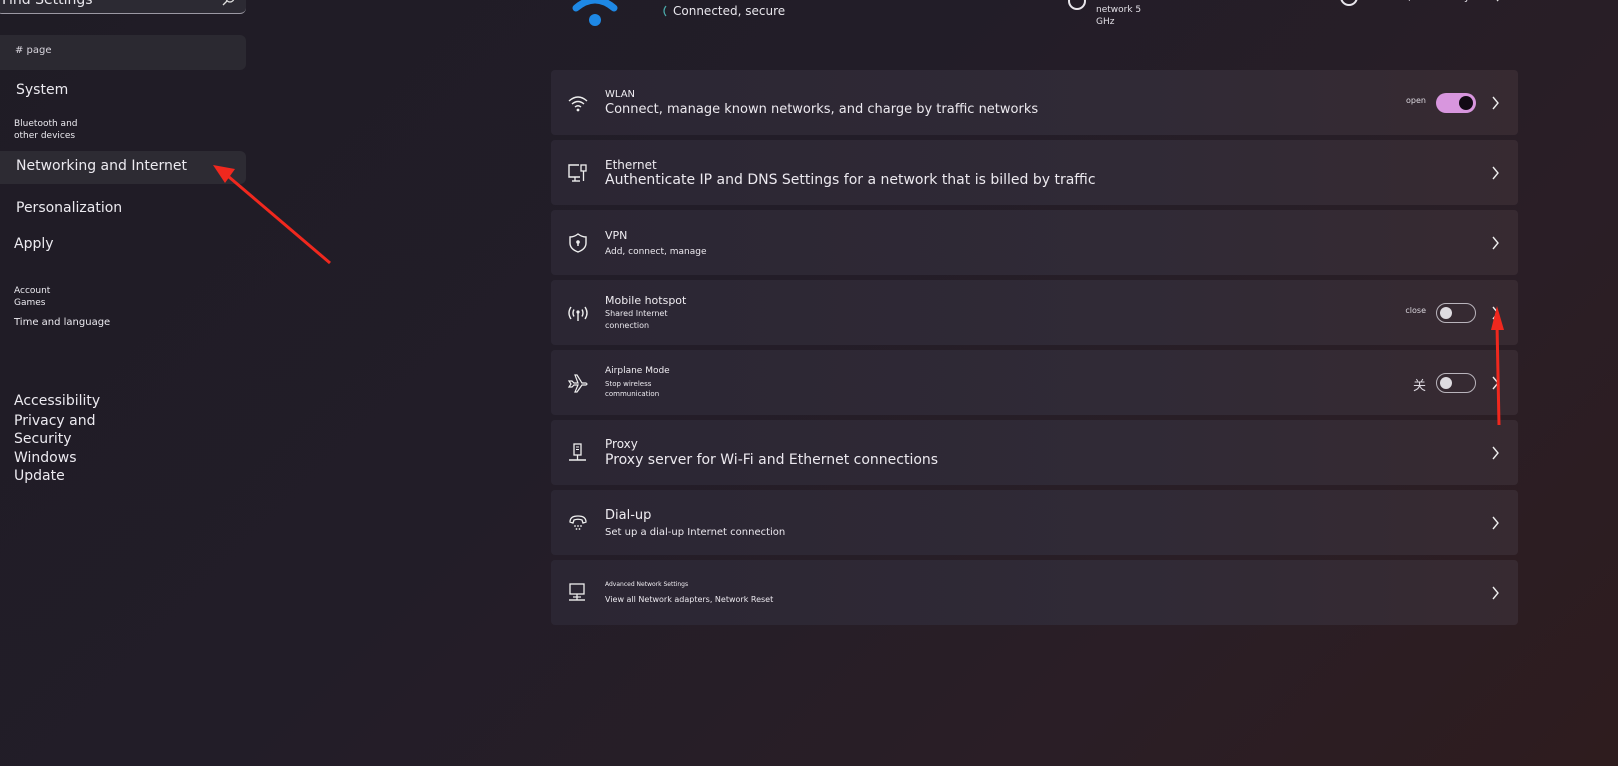  What do you see at coordinates (1119, 13) in the screenshot?
I see `network-type-text: Public network 5 GHz` at bounding box center [1119, 13].